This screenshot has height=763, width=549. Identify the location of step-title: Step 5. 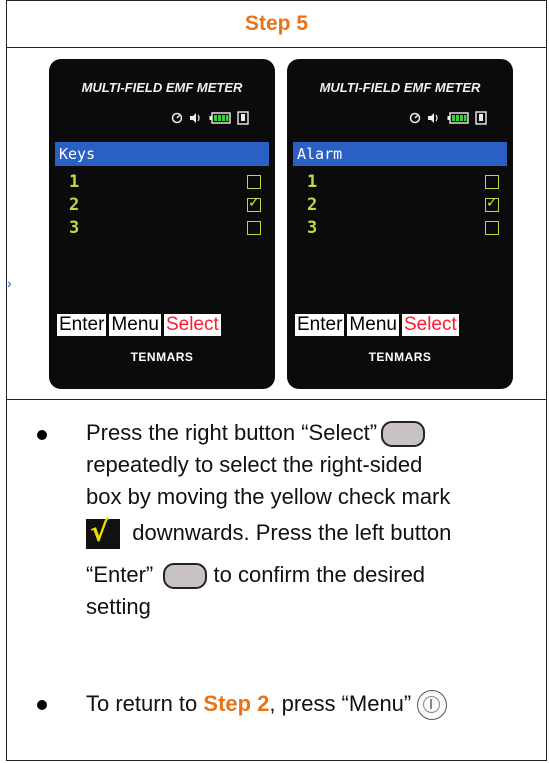
(276, 24).